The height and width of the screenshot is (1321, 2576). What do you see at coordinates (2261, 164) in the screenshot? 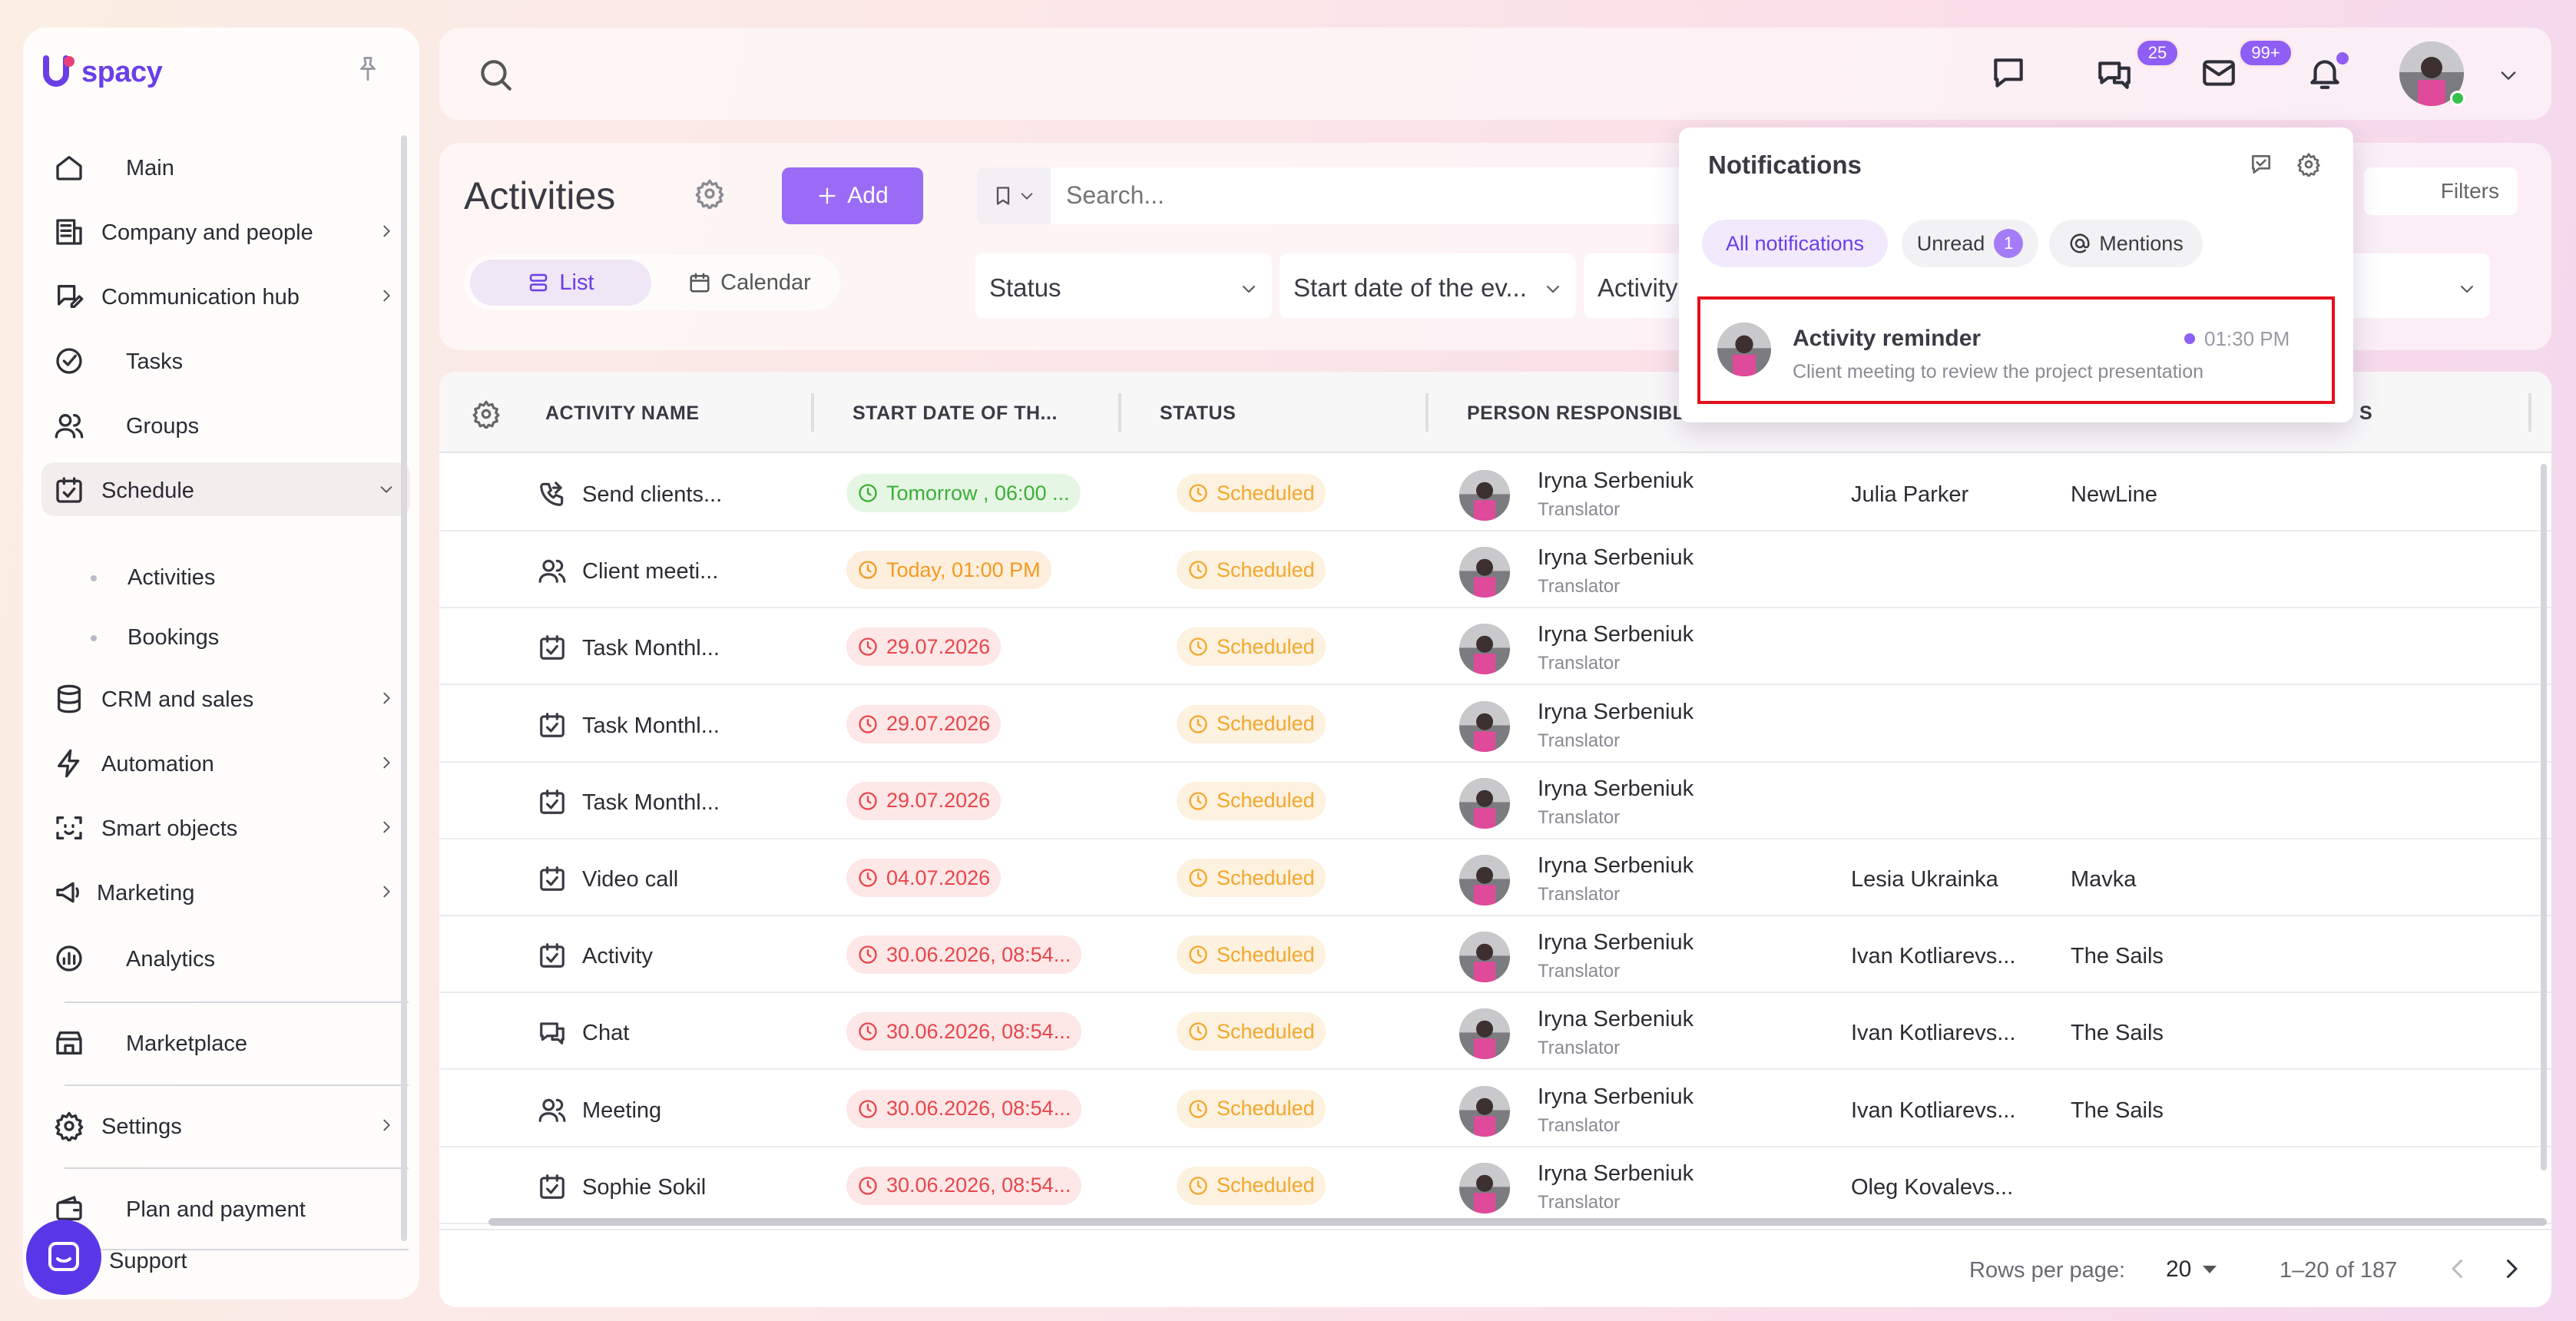
I see `mark-all-read-icon` at bounding box center [2261, 164].